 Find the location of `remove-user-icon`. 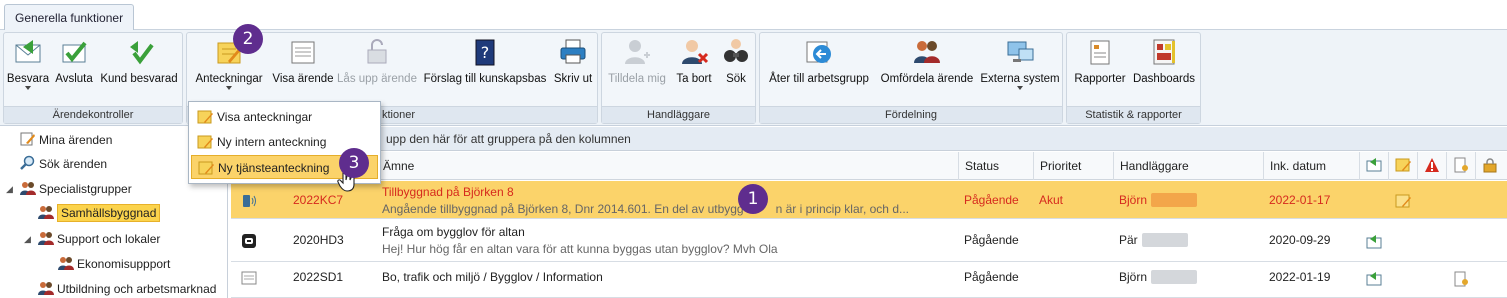

remove-user-icon is located at coordinates (695, 52).